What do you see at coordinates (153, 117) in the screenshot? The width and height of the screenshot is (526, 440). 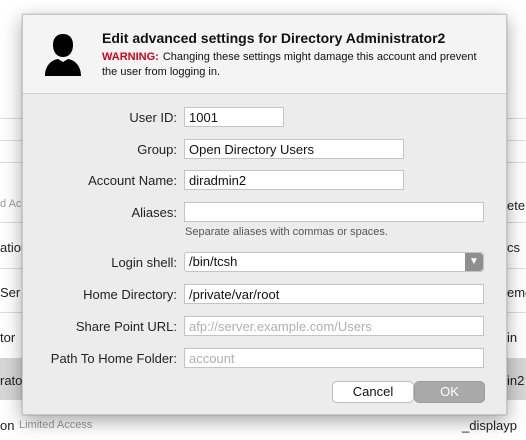 I see `user-id-label: User ID:` at bounding box center [153, 117].